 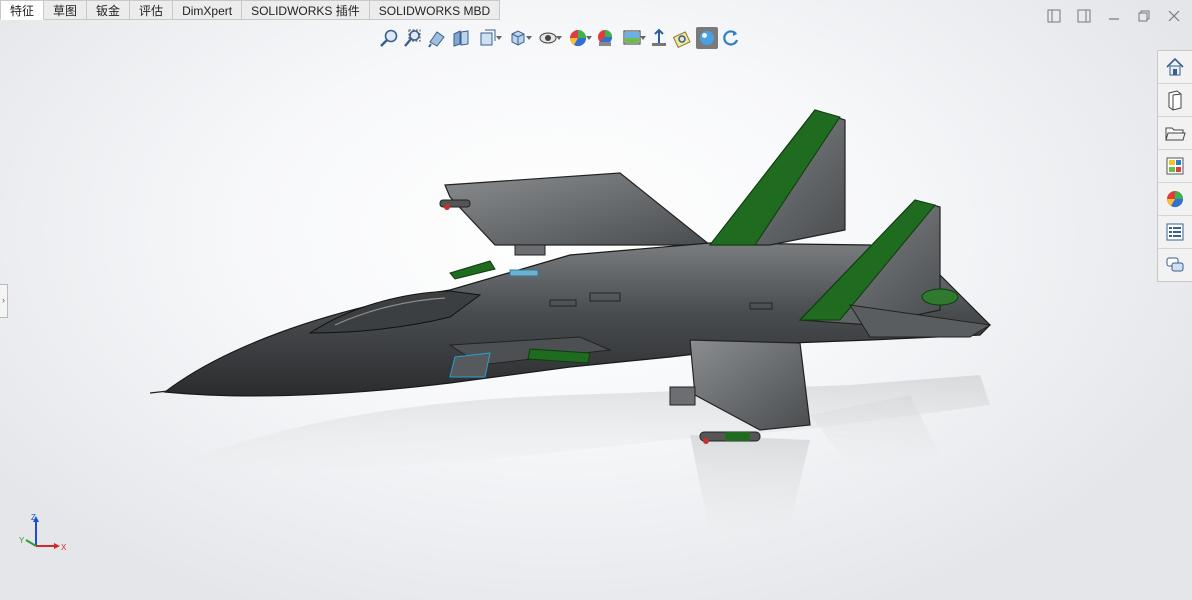 I want to click on task-pane, so click(x=1174, y=166).